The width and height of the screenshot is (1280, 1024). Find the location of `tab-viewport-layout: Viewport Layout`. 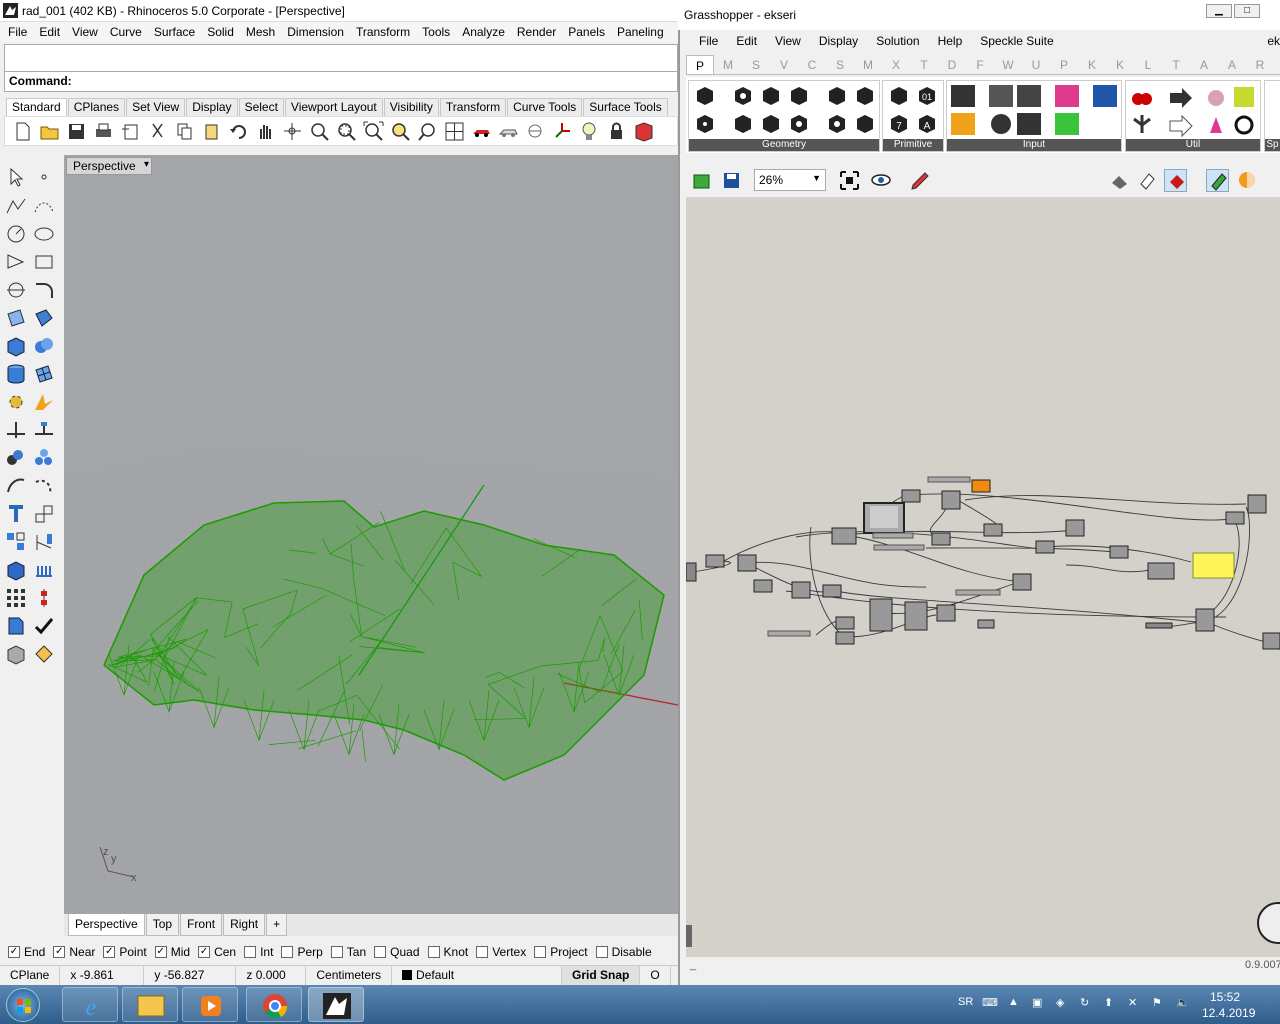

tab-viewport-layout: Viewport Layout is located at coordinates (333, 107).